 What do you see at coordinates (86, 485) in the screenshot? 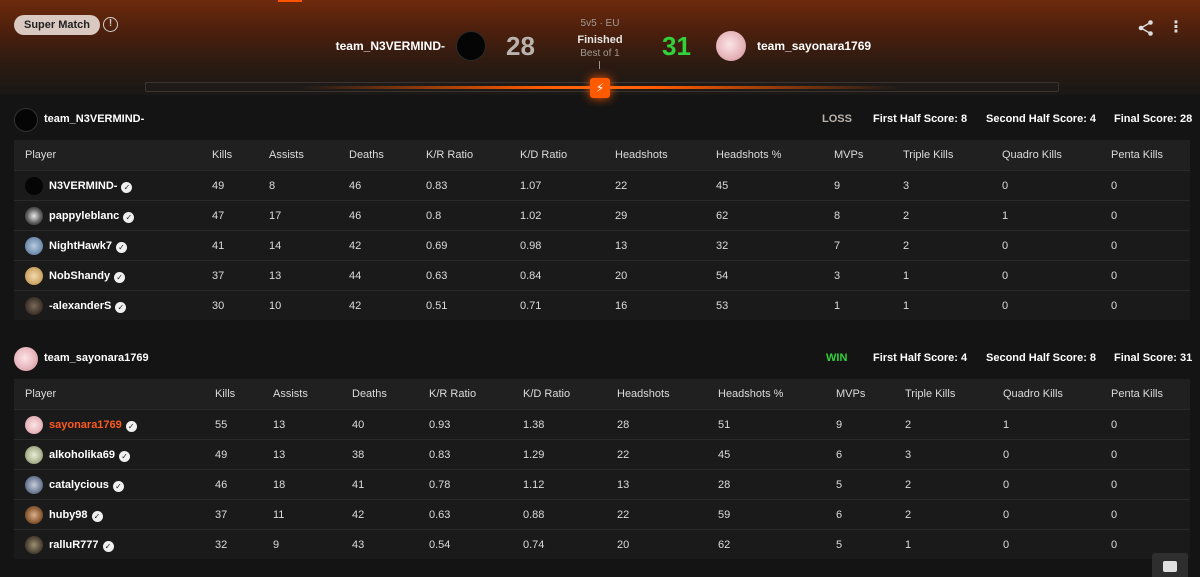
I see `player-name: catalycious ✓` at bounding box center [86, 485].